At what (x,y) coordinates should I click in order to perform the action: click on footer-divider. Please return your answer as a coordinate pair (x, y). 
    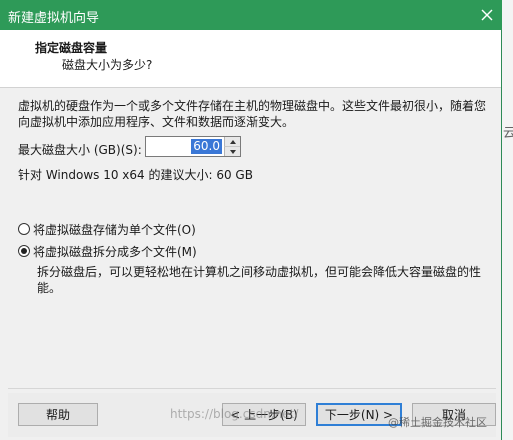
    Looking at the image, I should click on (252, 388).